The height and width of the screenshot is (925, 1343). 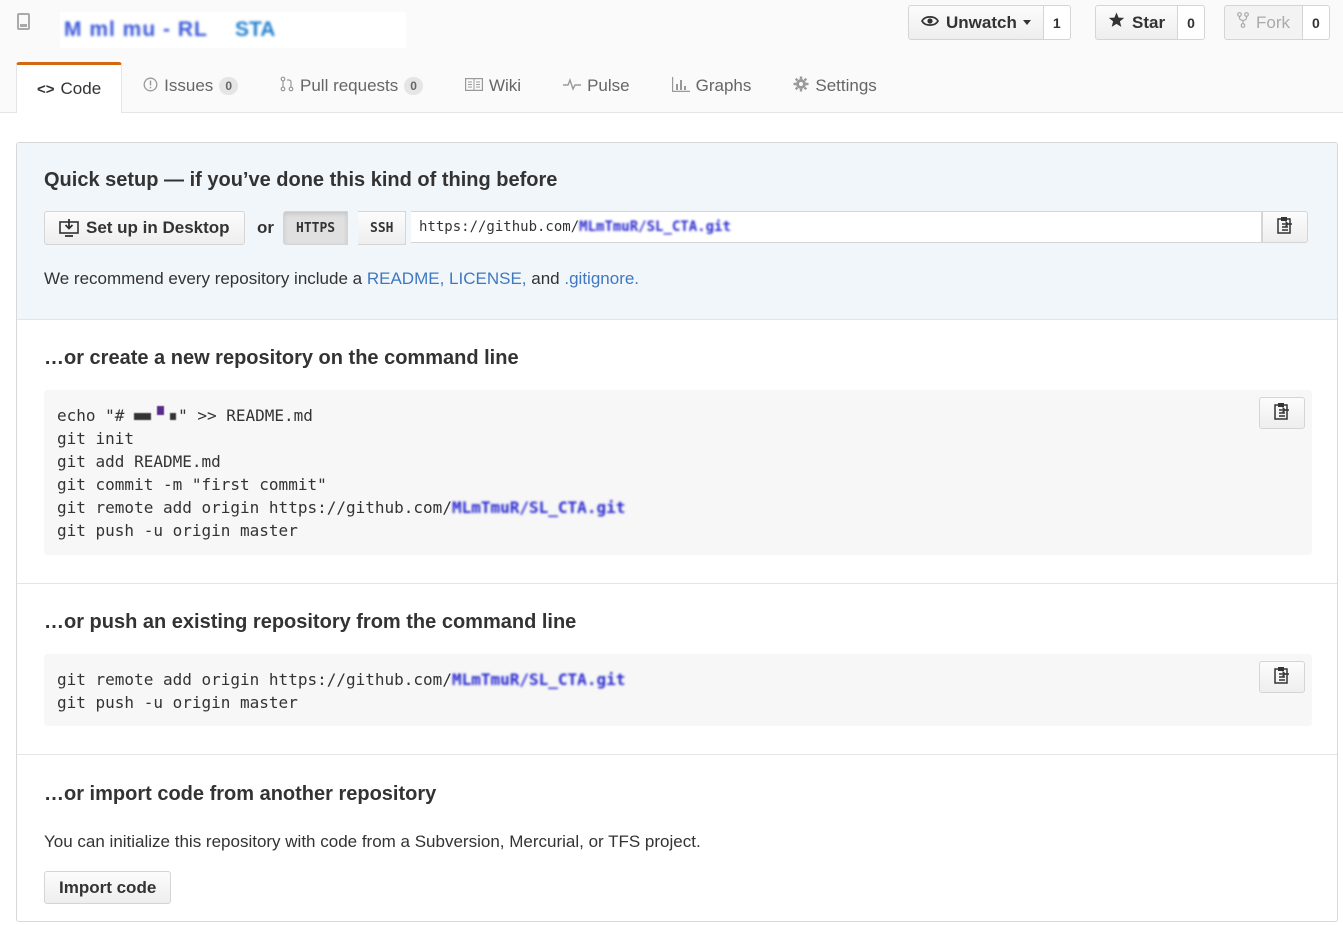 I want to click on tab-code: <> Code, so click(x=69, y=87).